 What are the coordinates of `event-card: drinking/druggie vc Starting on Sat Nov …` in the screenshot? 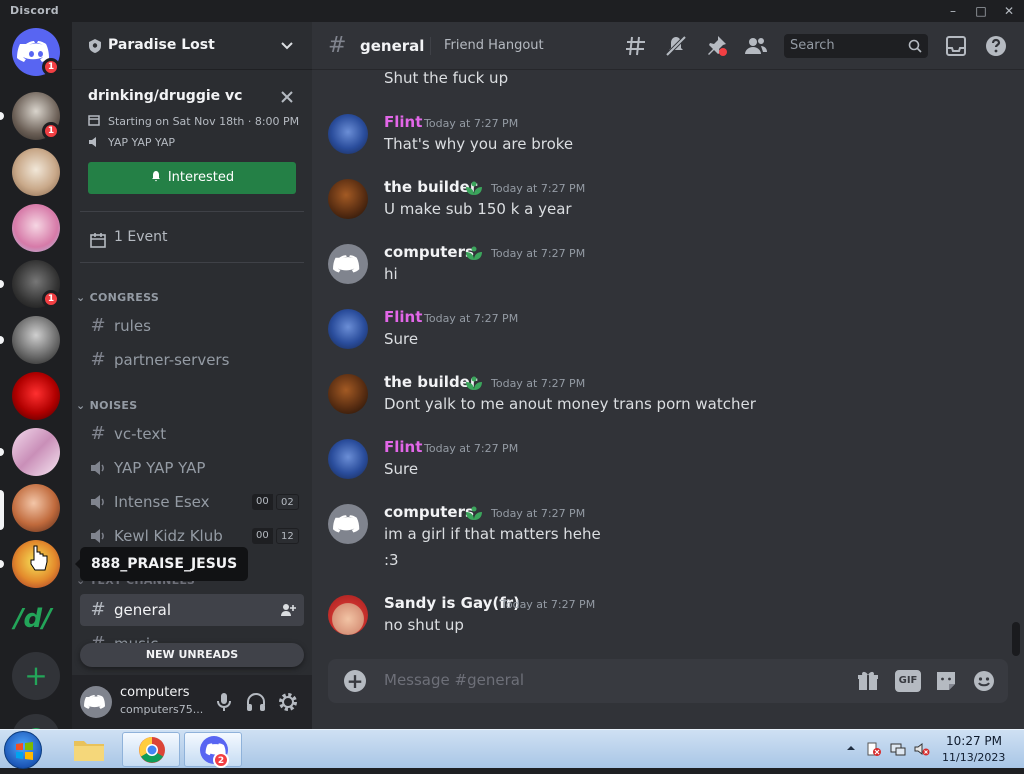 It's located at (192, 141).